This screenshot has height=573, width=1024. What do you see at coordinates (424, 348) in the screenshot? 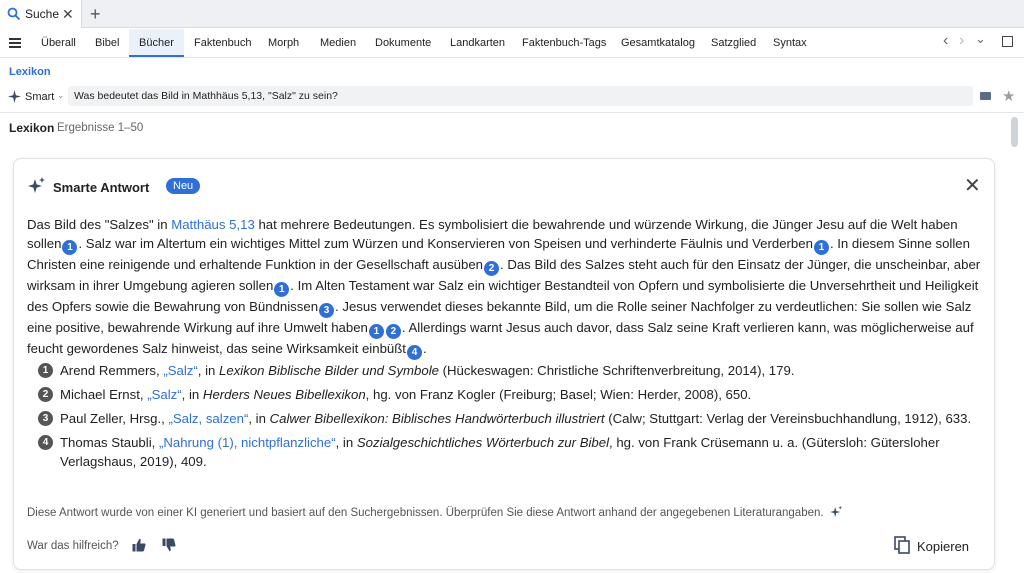
I see `answer-segment: .` at bounding box center [424, 348].